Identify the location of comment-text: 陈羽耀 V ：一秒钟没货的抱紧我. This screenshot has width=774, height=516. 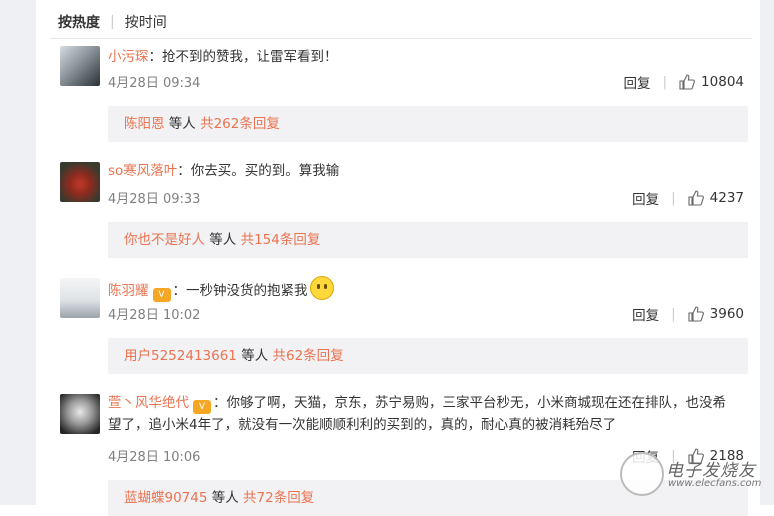
(418, 289).